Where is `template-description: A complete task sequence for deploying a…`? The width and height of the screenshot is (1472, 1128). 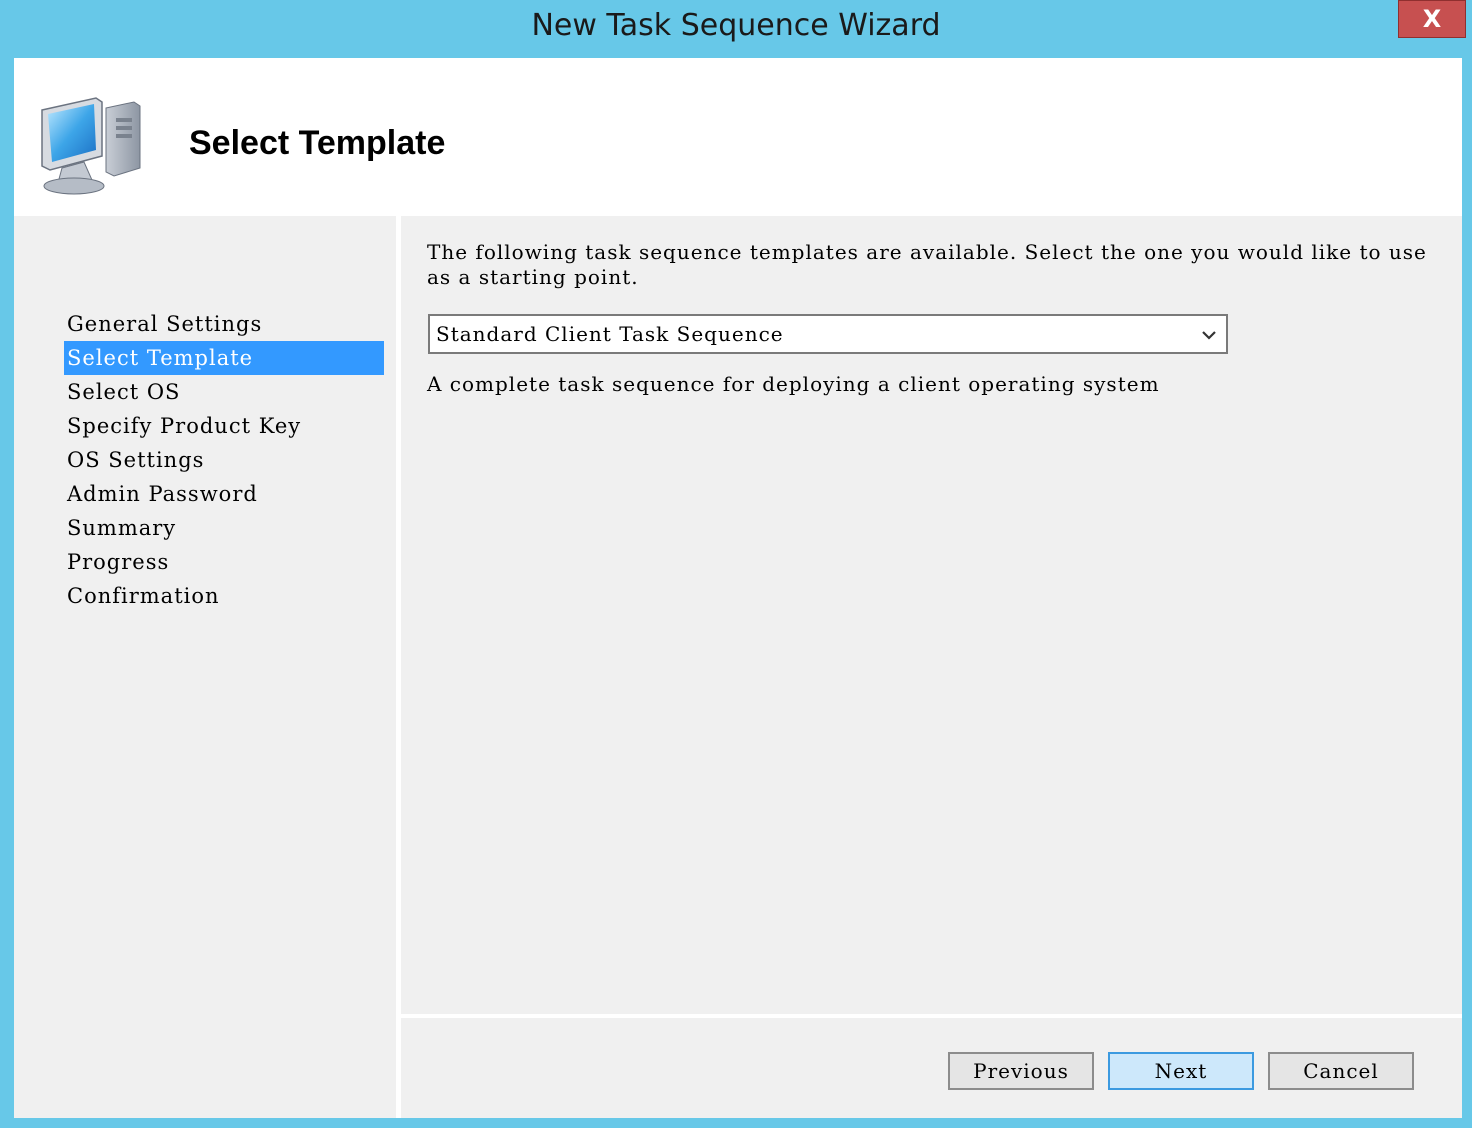
template-description: A complete task sequence for deploying a… is located at coordinates (793, 384).